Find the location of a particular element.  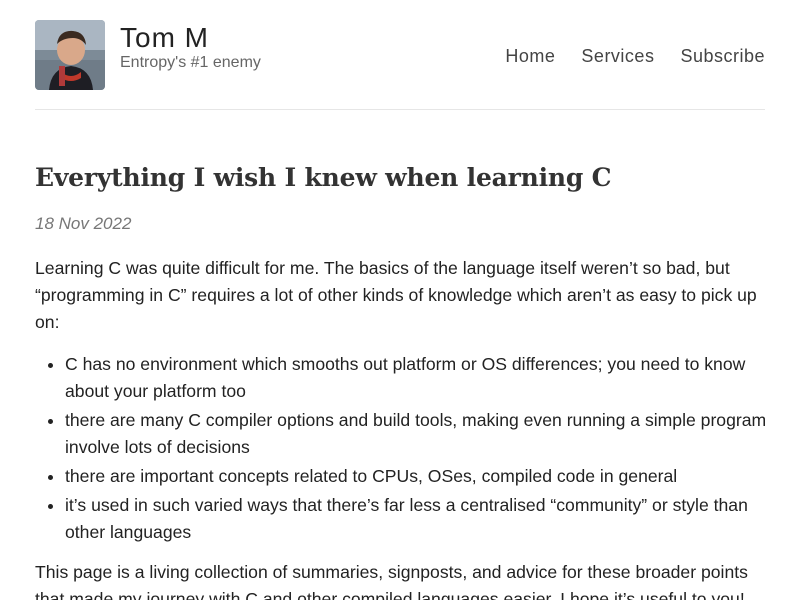

post-date: 18 Nov 2022 is located at coordinates (83, 223).